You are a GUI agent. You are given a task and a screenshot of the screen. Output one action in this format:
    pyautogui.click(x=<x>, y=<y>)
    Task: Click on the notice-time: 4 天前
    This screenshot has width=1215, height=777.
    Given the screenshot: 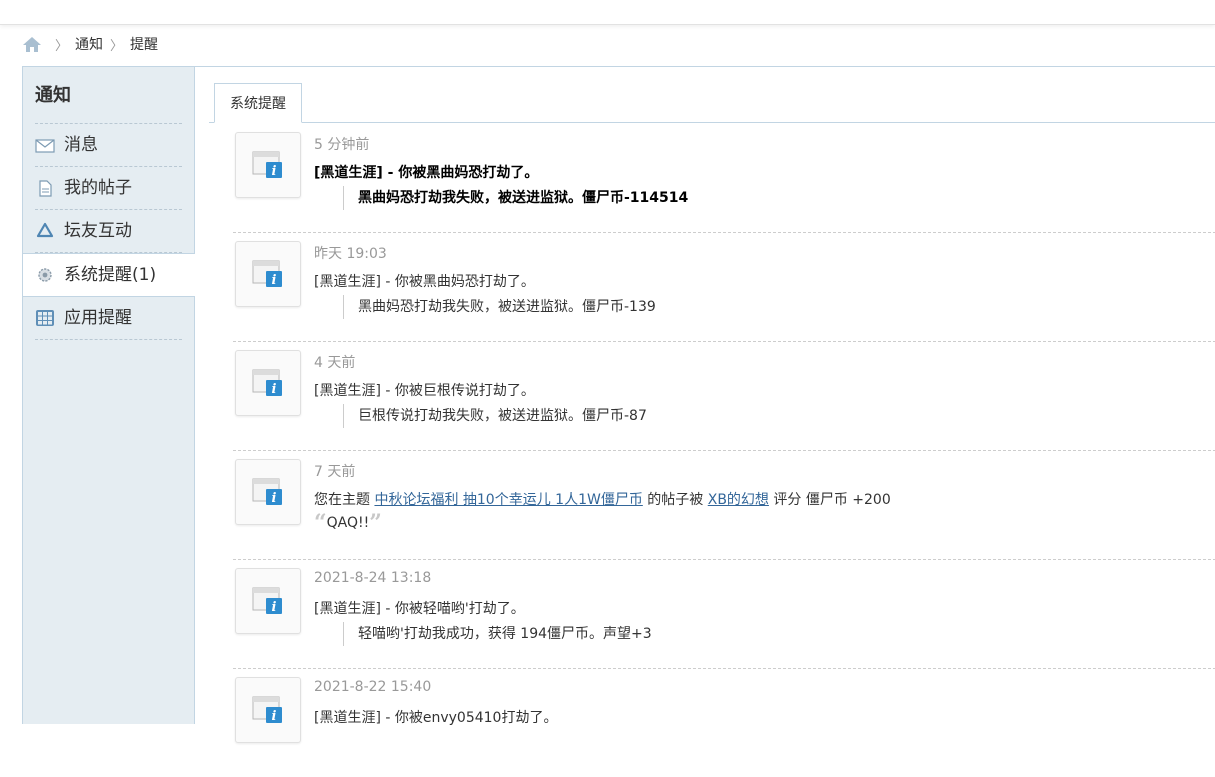 What is the action you would take?
    pyautogui.click(x=335, y=363)
    